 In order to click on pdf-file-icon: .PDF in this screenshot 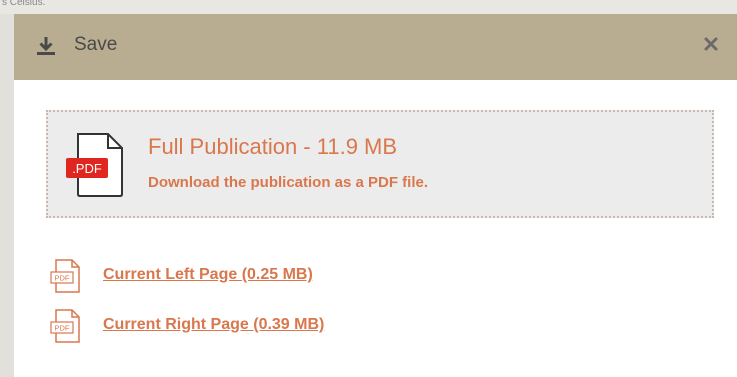, I will do `click(94, 165)`.